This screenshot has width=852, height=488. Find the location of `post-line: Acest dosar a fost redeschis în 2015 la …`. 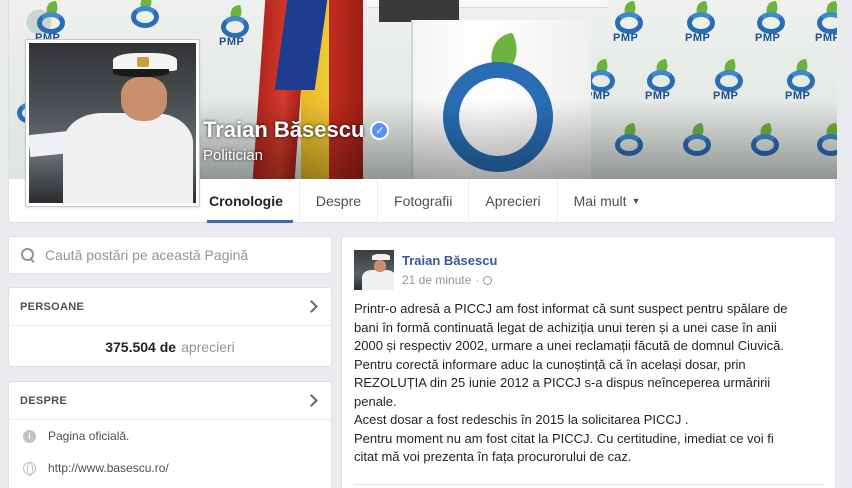

post-line: Acest dosar a fost redeschis în 2015 la … is located at coordinates (521, 419).